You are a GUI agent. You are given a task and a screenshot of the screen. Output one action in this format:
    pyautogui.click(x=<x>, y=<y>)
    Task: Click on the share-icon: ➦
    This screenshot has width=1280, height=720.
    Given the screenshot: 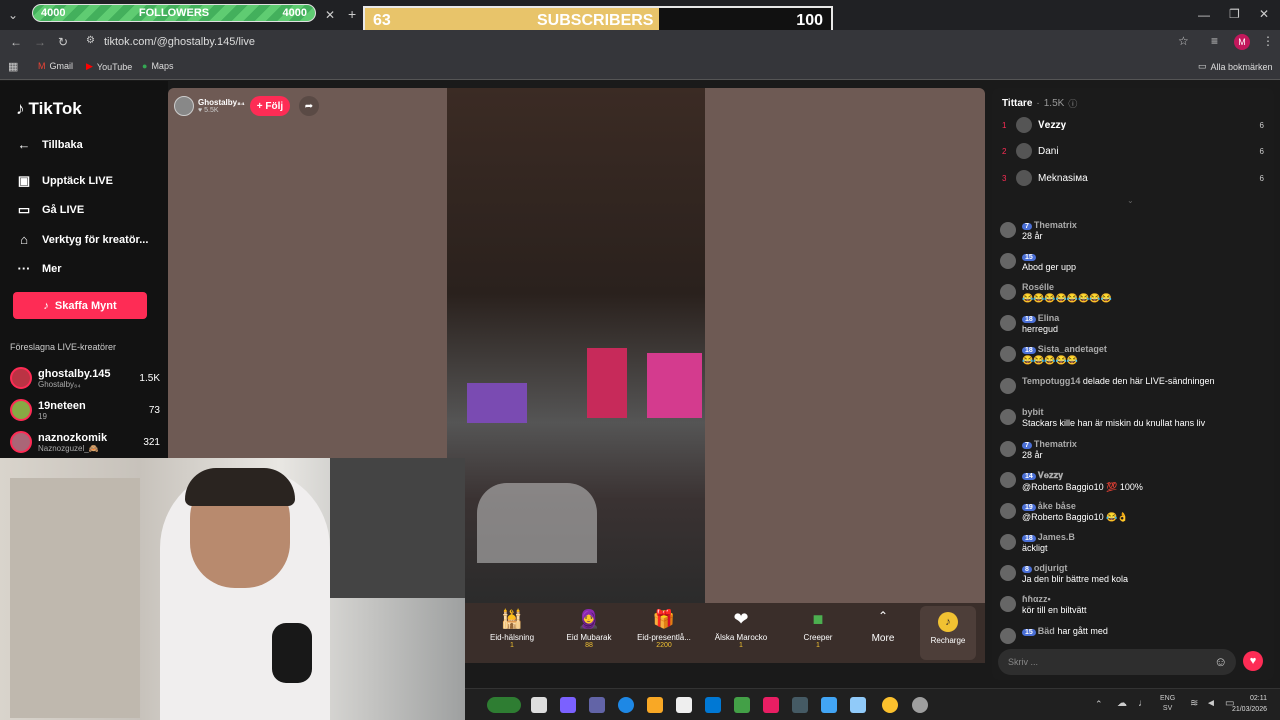 What is the action you would take?
    pyautogui.click(x=309, y=106)
    